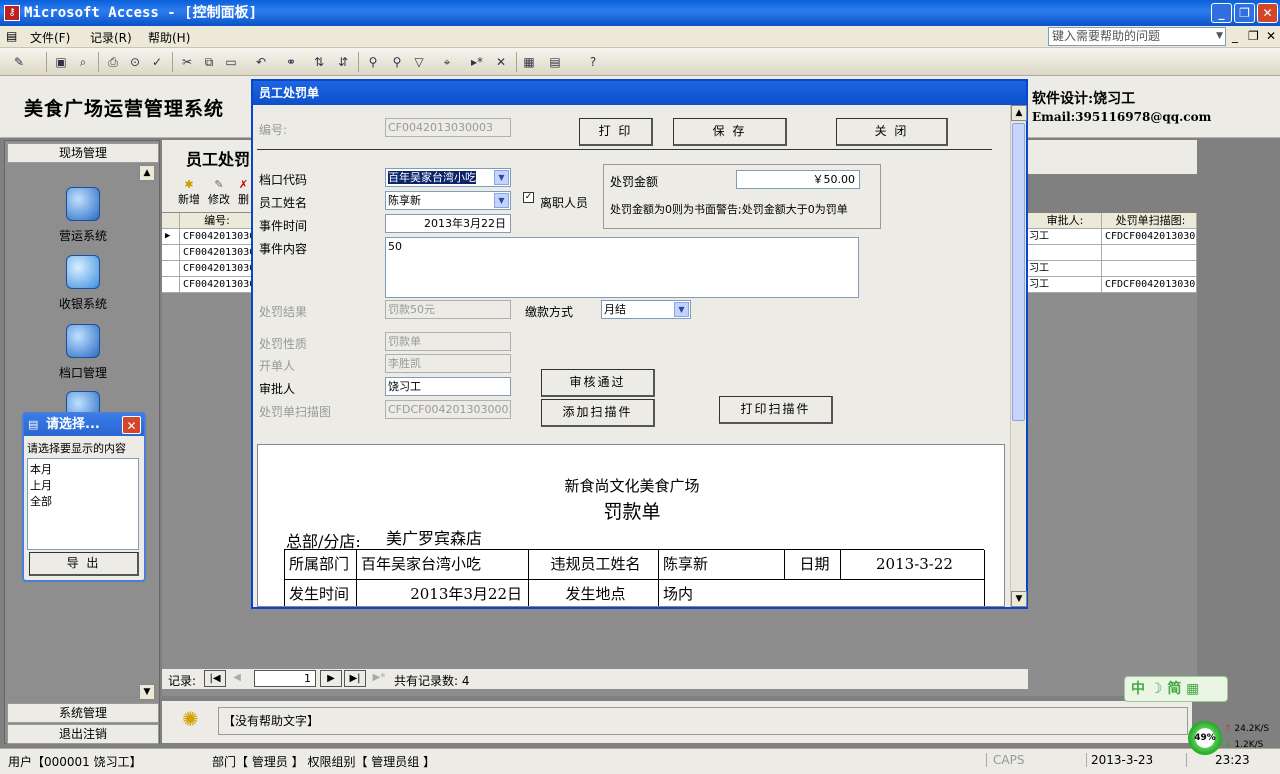  I want to click on id-field: CF0042013030003, so click(448, 127).